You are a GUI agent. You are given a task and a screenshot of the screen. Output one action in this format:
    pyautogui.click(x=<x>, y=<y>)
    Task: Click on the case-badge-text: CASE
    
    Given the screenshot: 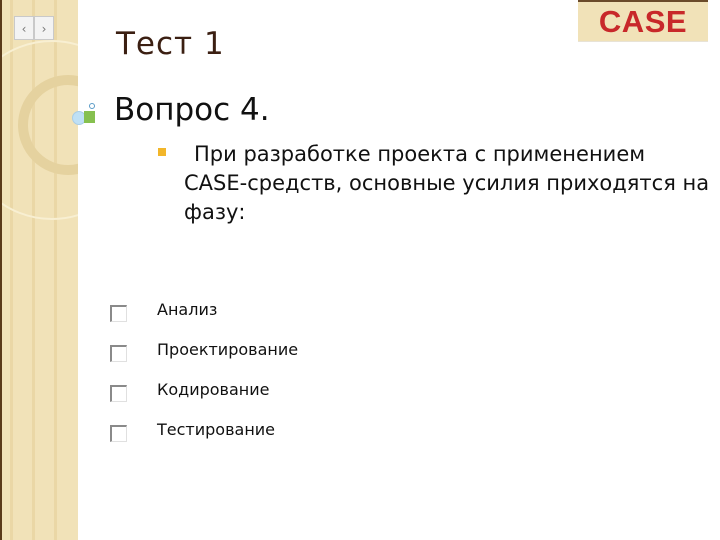 What is the action you would take?
    pyautogui.click(x=643, y=21)
    